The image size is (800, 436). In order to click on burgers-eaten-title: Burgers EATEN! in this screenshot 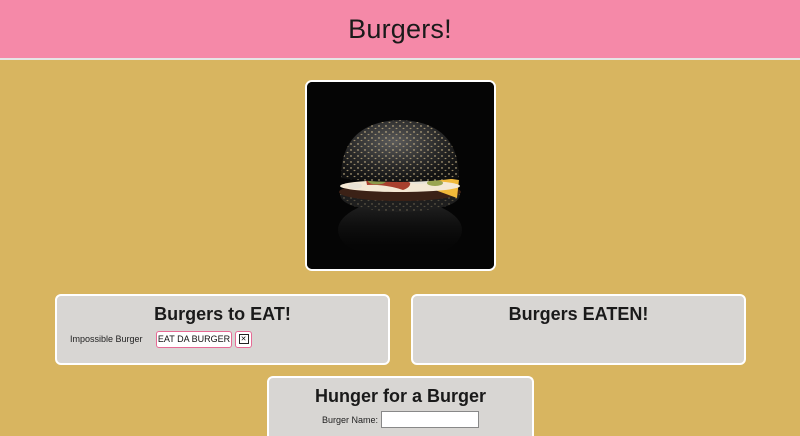, I will do `click(578, 314)`.